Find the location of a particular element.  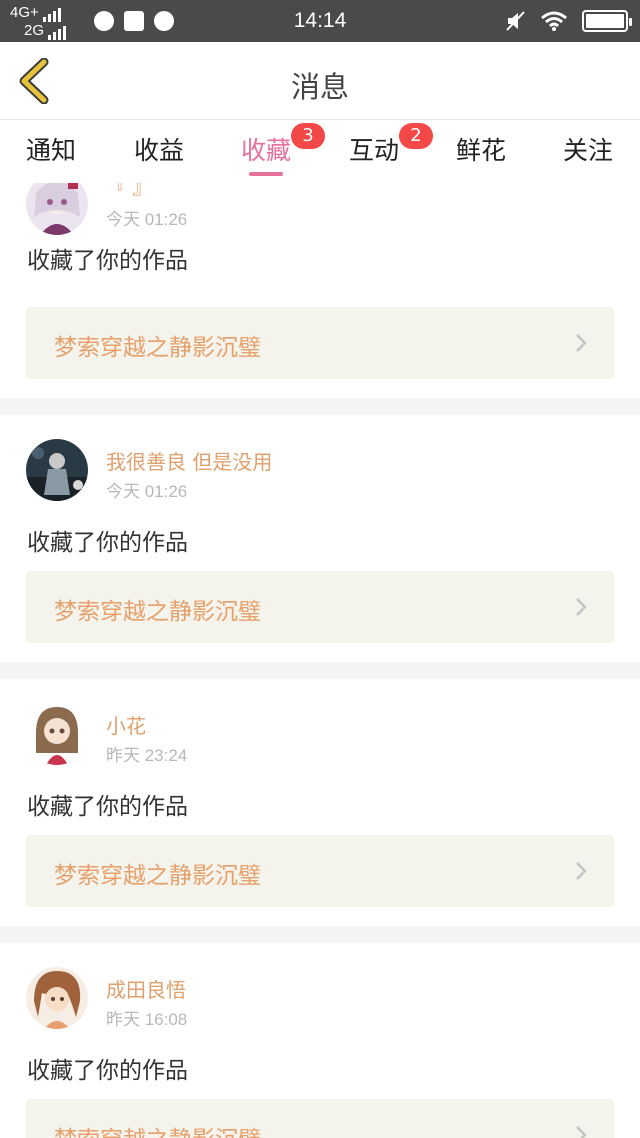

tab-favorites: 收藏 3 is located at coordinates (283, 149).